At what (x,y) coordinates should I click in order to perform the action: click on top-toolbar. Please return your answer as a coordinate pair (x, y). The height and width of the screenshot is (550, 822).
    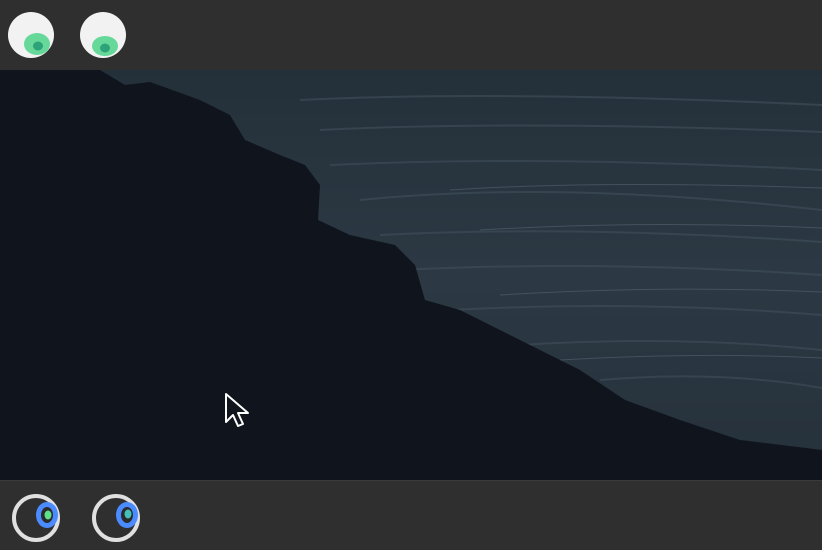
    Looking at the image, I should click on (411, 35).